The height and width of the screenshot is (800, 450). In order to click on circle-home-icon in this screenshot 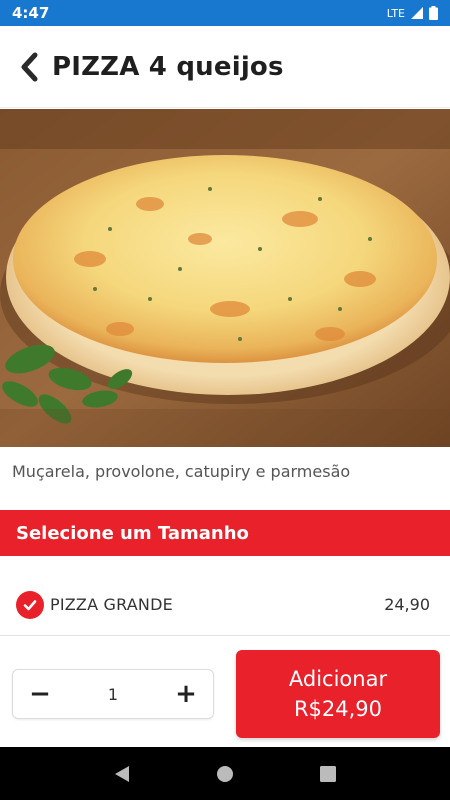, I will do `click(224, 773)`.